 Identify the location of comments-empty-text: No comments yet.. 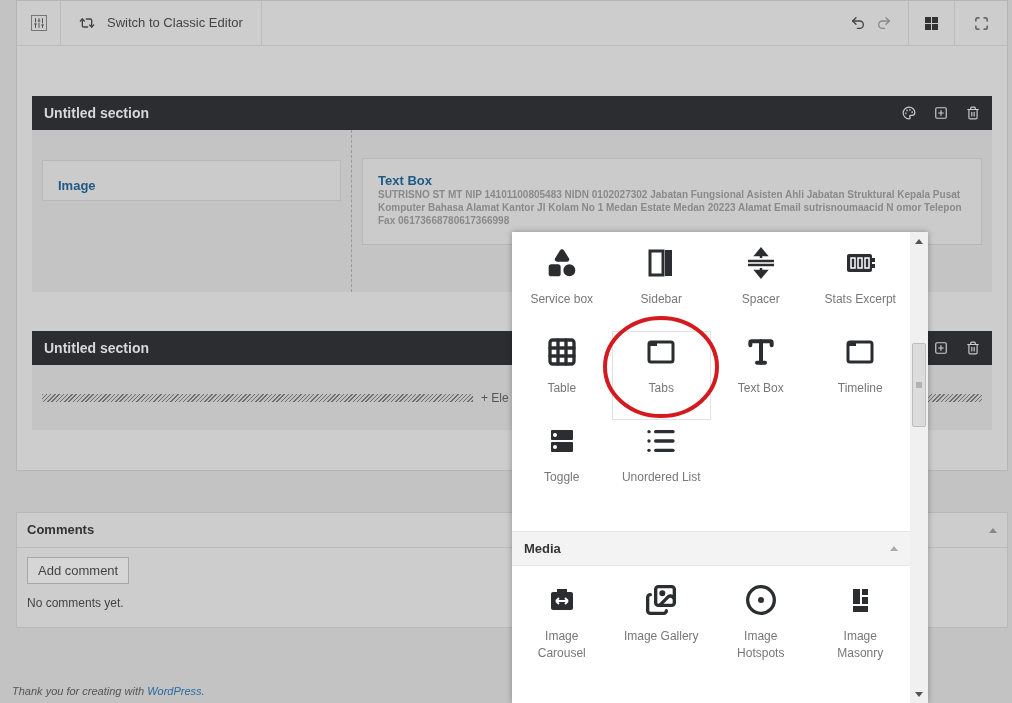
(75, 603).